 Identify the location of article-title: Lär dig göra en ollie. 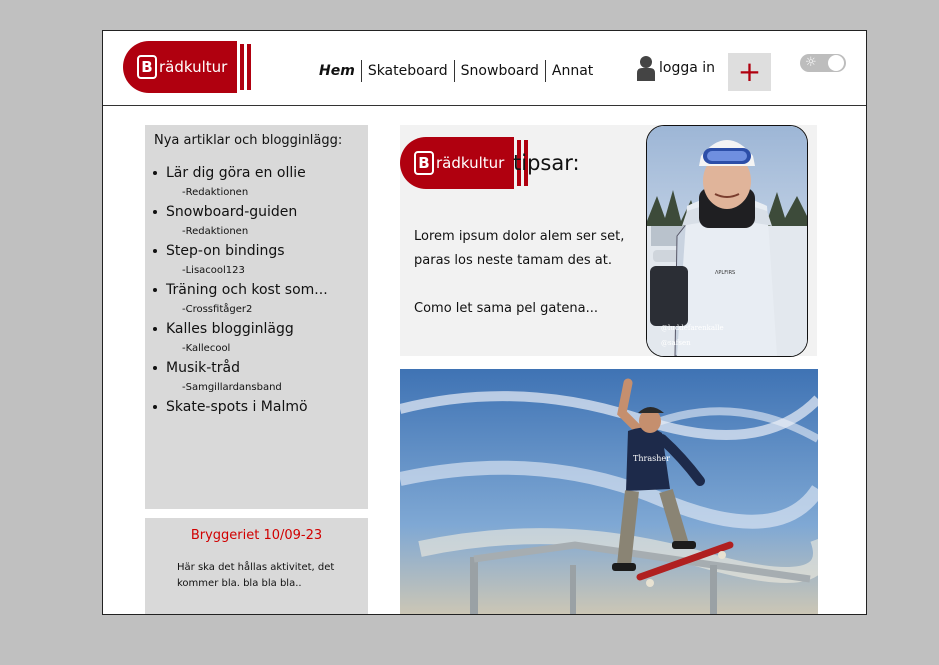
(236, 173).